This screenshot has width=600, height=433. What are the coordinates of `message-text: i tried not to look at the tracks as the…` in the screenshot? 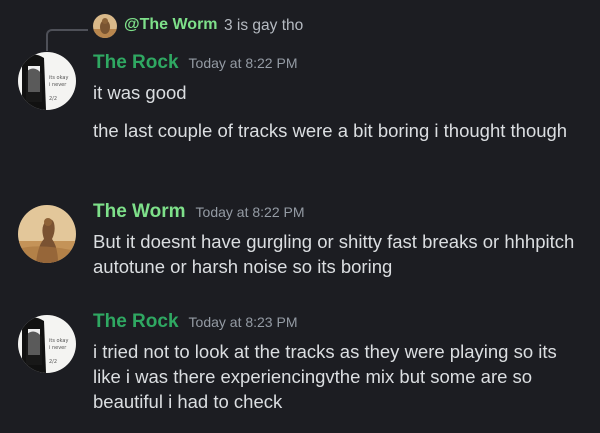 It's located at (325, 376).